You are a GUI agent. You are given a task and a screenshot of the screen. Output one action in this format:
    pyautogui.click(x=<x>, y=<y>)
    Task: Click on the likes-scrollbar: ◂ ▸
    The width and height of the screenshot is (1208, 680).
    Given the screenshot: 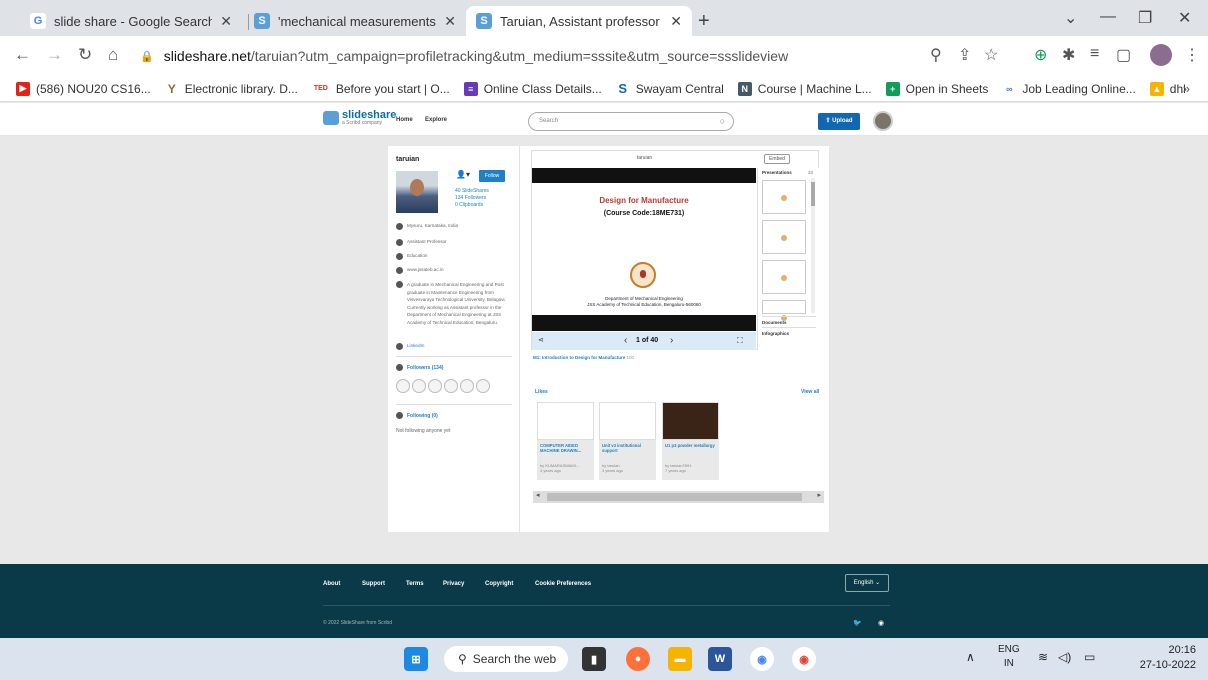 What is the action you would take?
    pyautogui.click(x=678, y=497)
    